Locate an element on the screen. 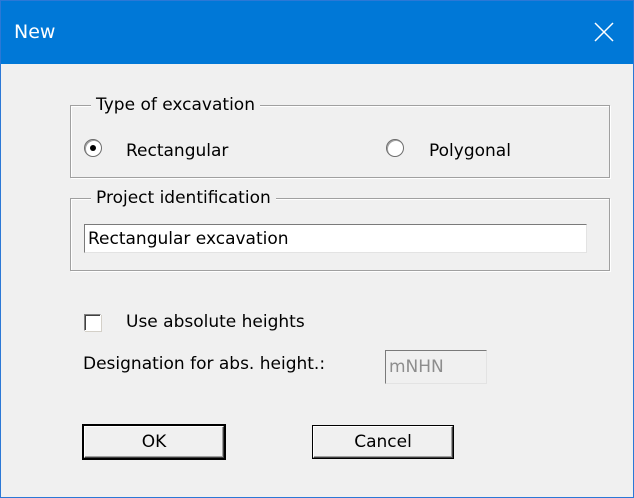  radio-selected-dot is located at coordinates (93, 148).